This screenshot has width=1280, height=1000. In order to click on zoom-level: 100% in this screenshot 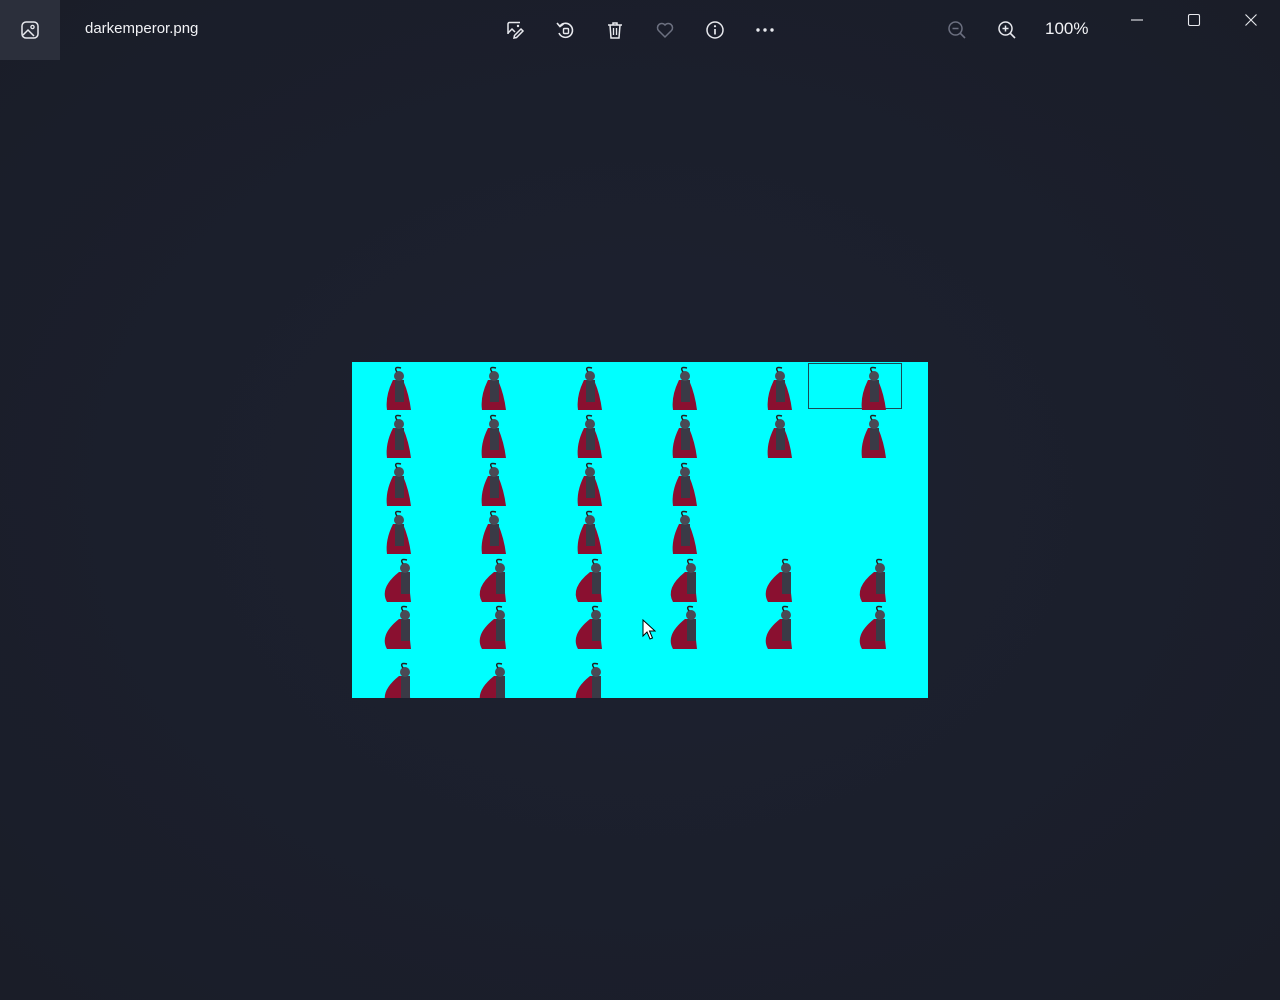, I will do `click(1066, 29)`.